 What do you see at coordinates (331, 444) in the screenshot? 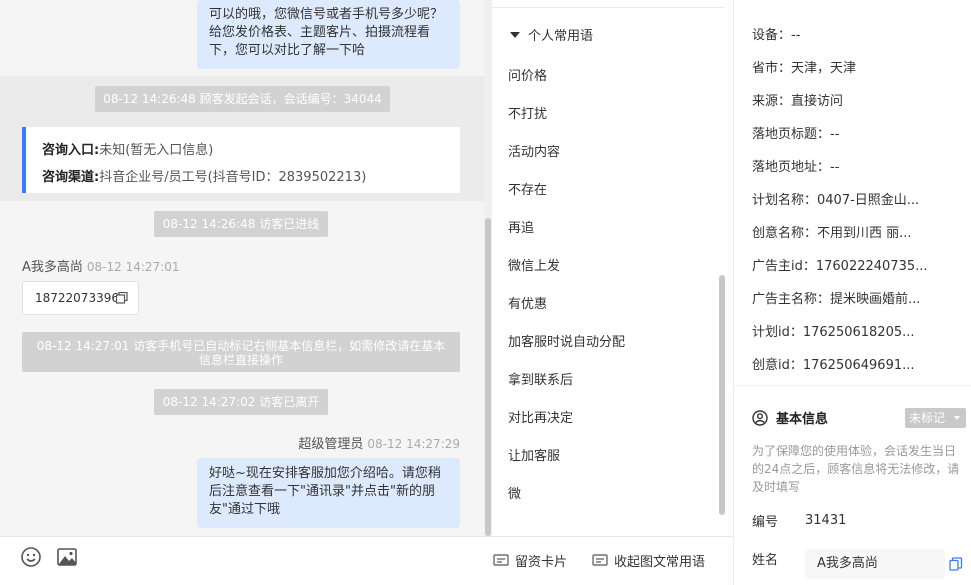
I see `agent-name: 超级管理员` at bounding box center [331, 444].